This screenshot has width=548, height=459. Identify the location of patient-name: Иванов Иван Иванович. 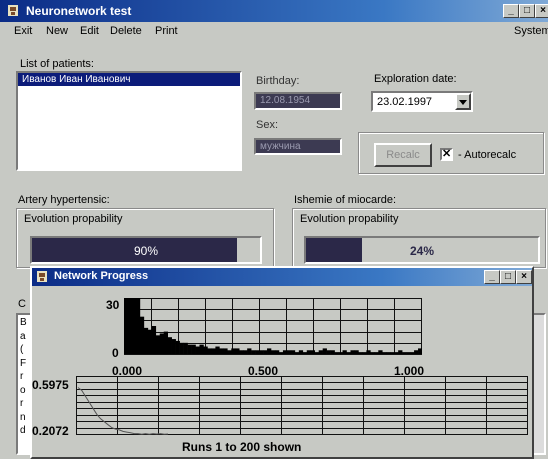
(76, 79).